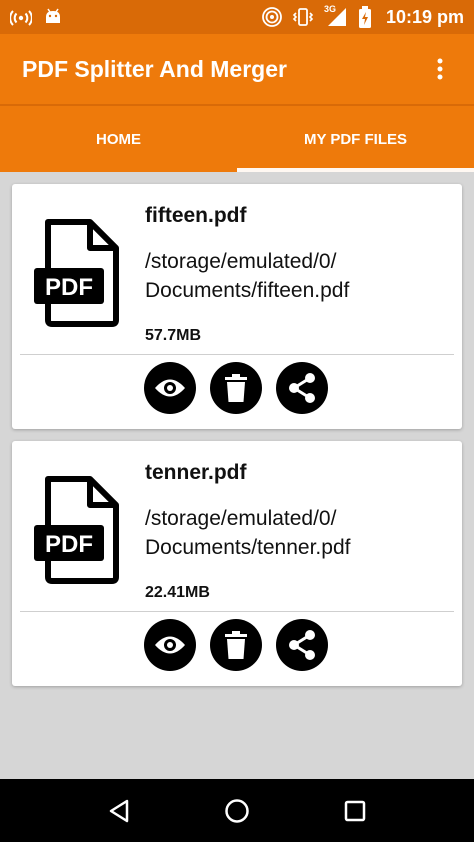  I want to click on recents-square-icon, so click(355, 810).